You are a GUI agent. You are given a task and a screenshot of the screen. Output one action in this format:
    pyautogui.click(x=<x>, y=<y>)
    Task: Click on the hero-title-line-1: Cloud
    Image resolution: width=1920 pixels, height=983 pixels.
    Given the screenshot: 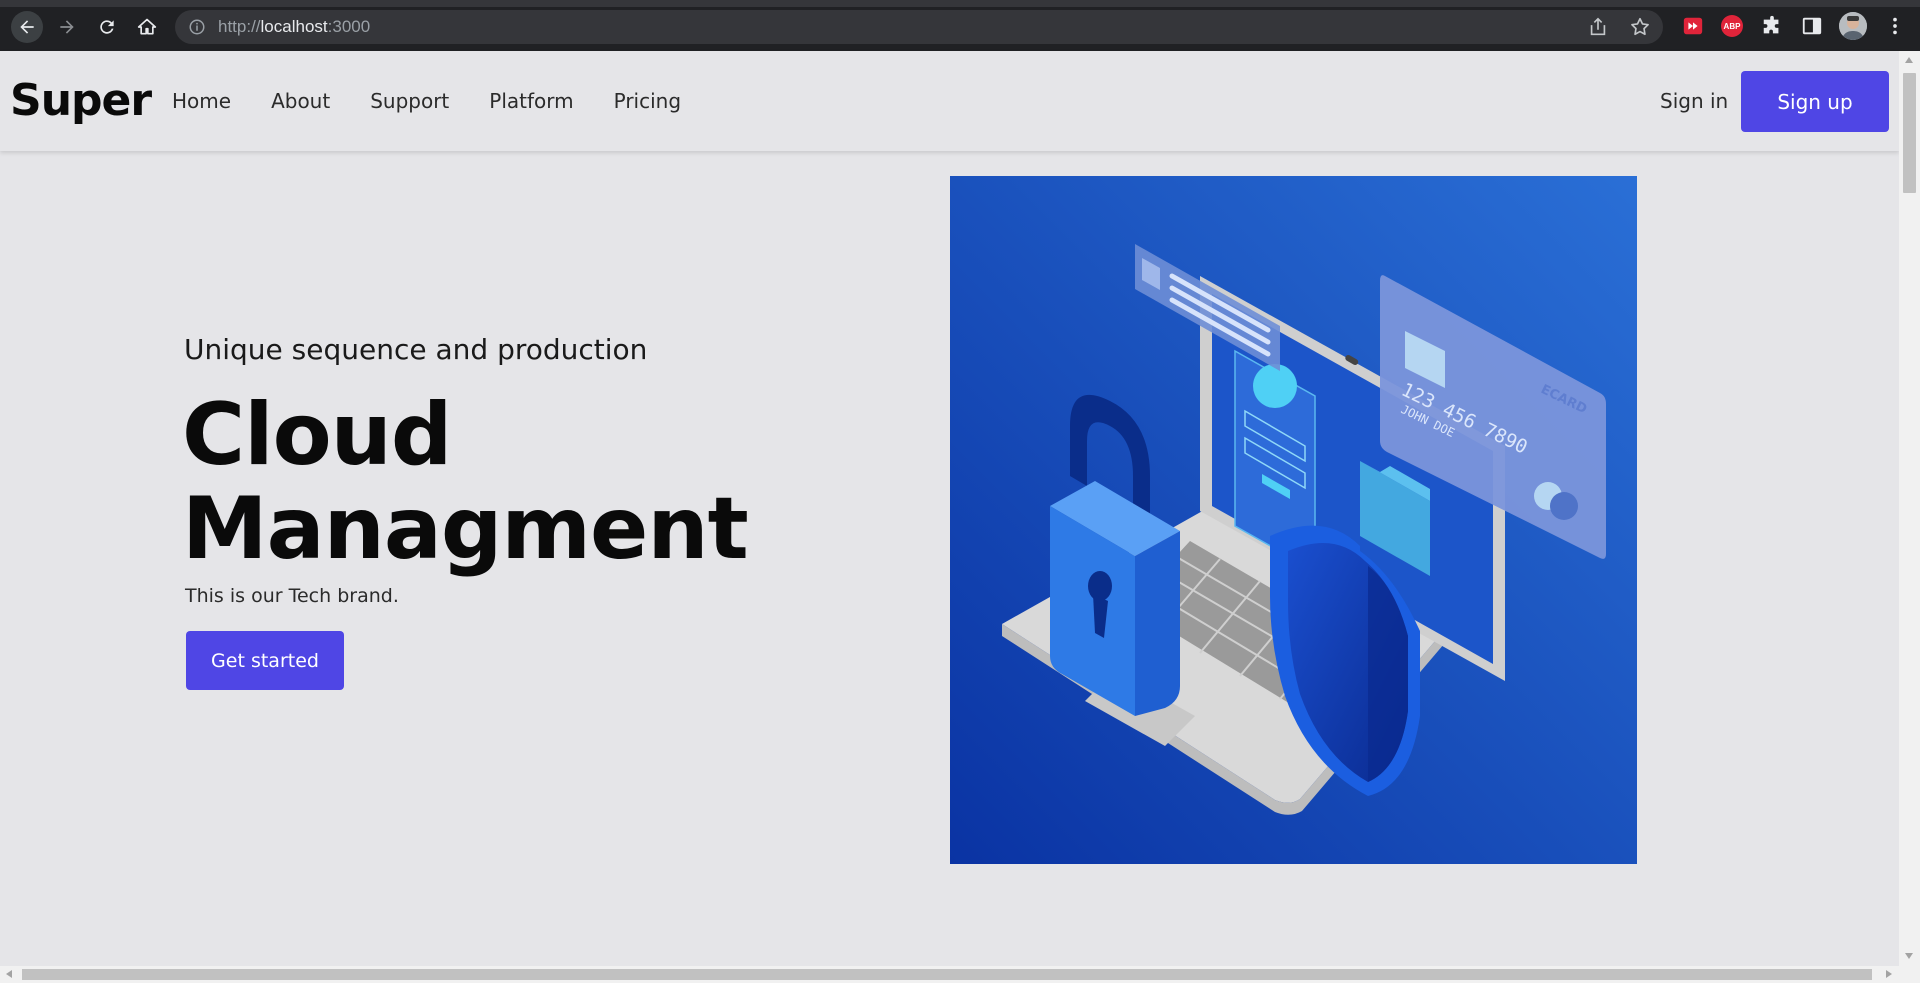 What is the action you would take?
    pyautogui.click(x=317, y=435)
    